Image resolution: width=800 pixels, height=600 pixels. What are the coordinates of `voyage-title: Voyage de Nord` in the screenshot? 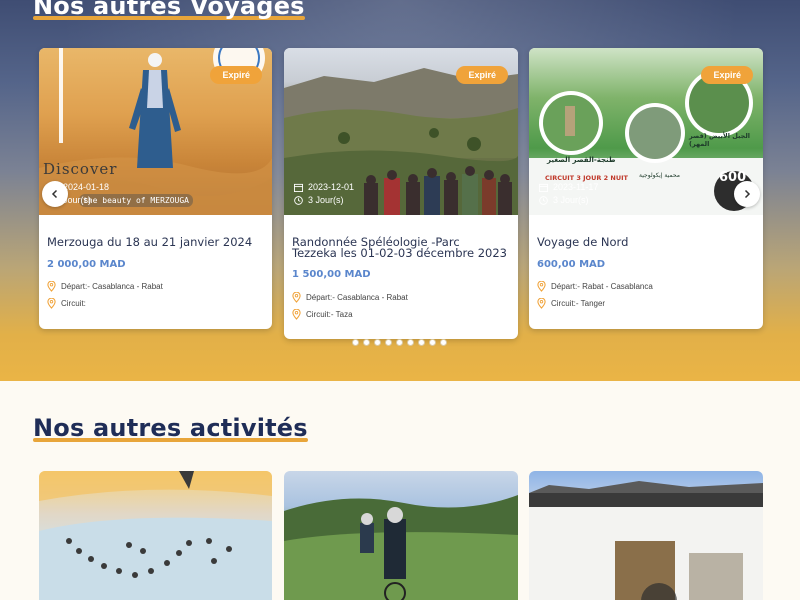 It's located at (645, 242).